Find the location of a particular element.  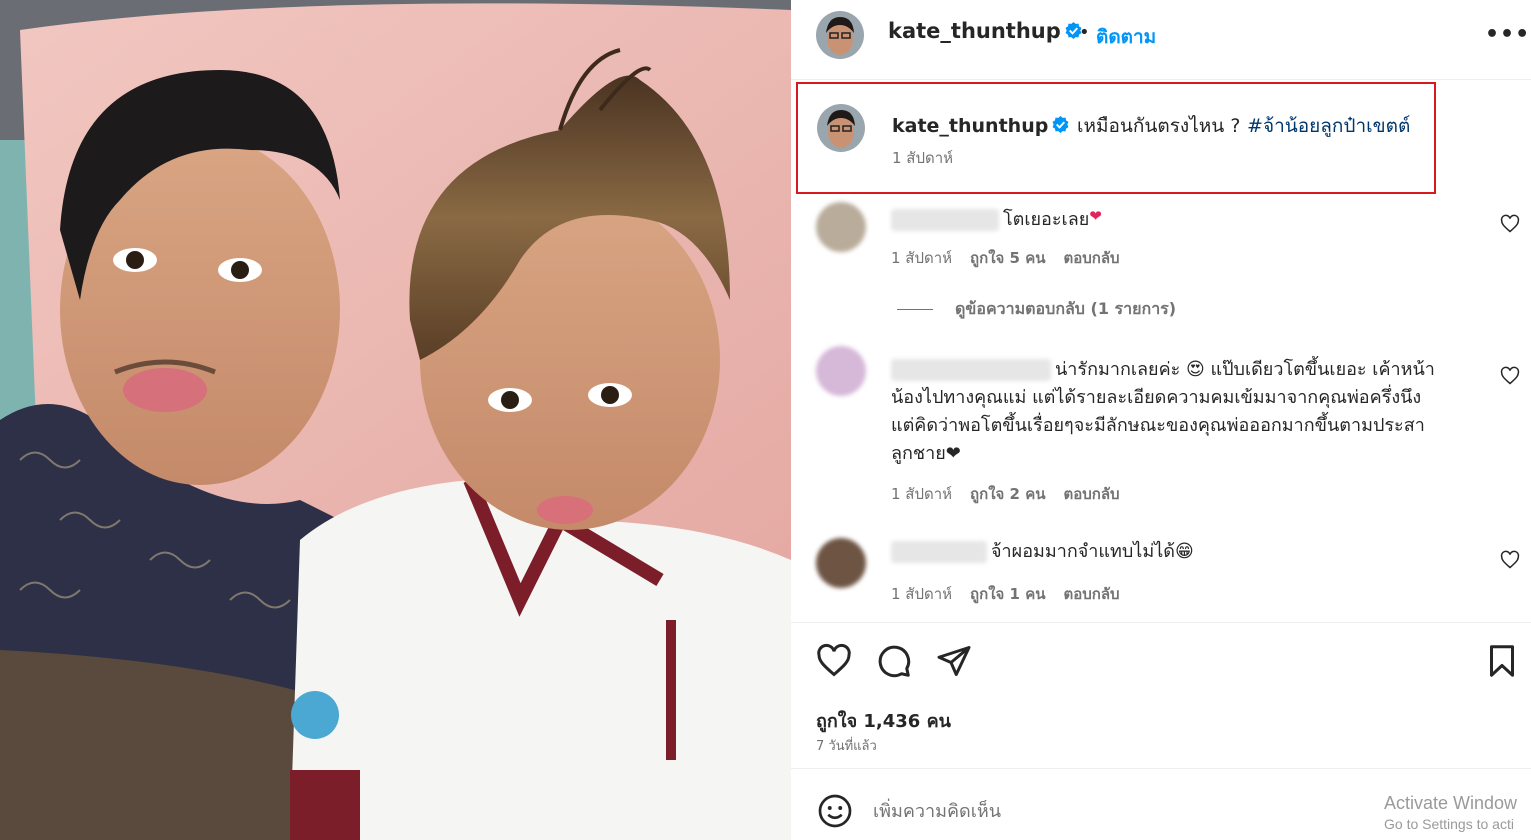

bookmark-icon is located at coordinates (1502, 661).